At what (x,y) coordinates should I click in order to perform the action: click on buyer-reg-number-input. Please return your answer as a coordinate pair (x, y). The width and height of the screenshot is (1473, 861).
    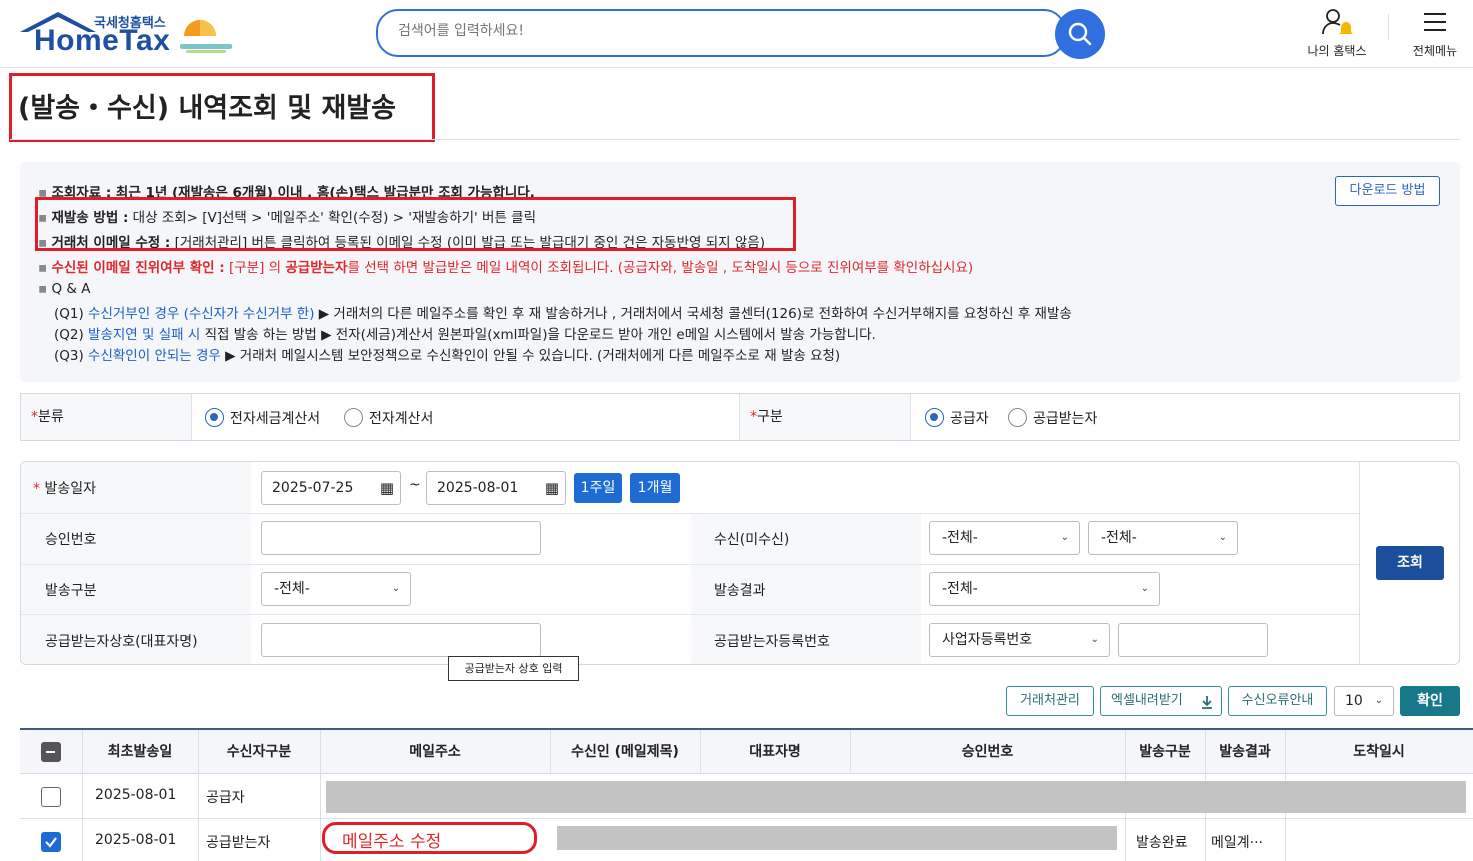
    Looking at the image, I should click on (1193, 640).